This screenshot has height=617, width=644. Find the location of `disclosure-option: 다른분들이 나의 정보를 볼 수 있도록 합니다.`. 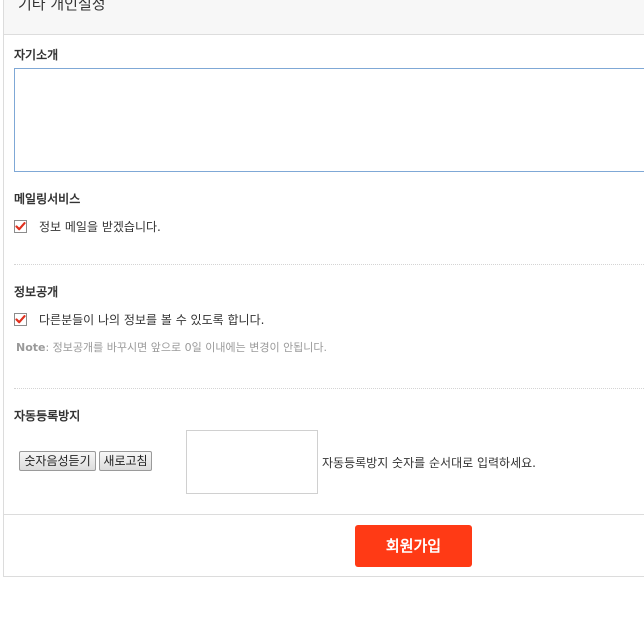

disclosure-option: 다른분들이 나의 정보를 볼 수 있도록 합니다. is located at coordinates (139, 319).